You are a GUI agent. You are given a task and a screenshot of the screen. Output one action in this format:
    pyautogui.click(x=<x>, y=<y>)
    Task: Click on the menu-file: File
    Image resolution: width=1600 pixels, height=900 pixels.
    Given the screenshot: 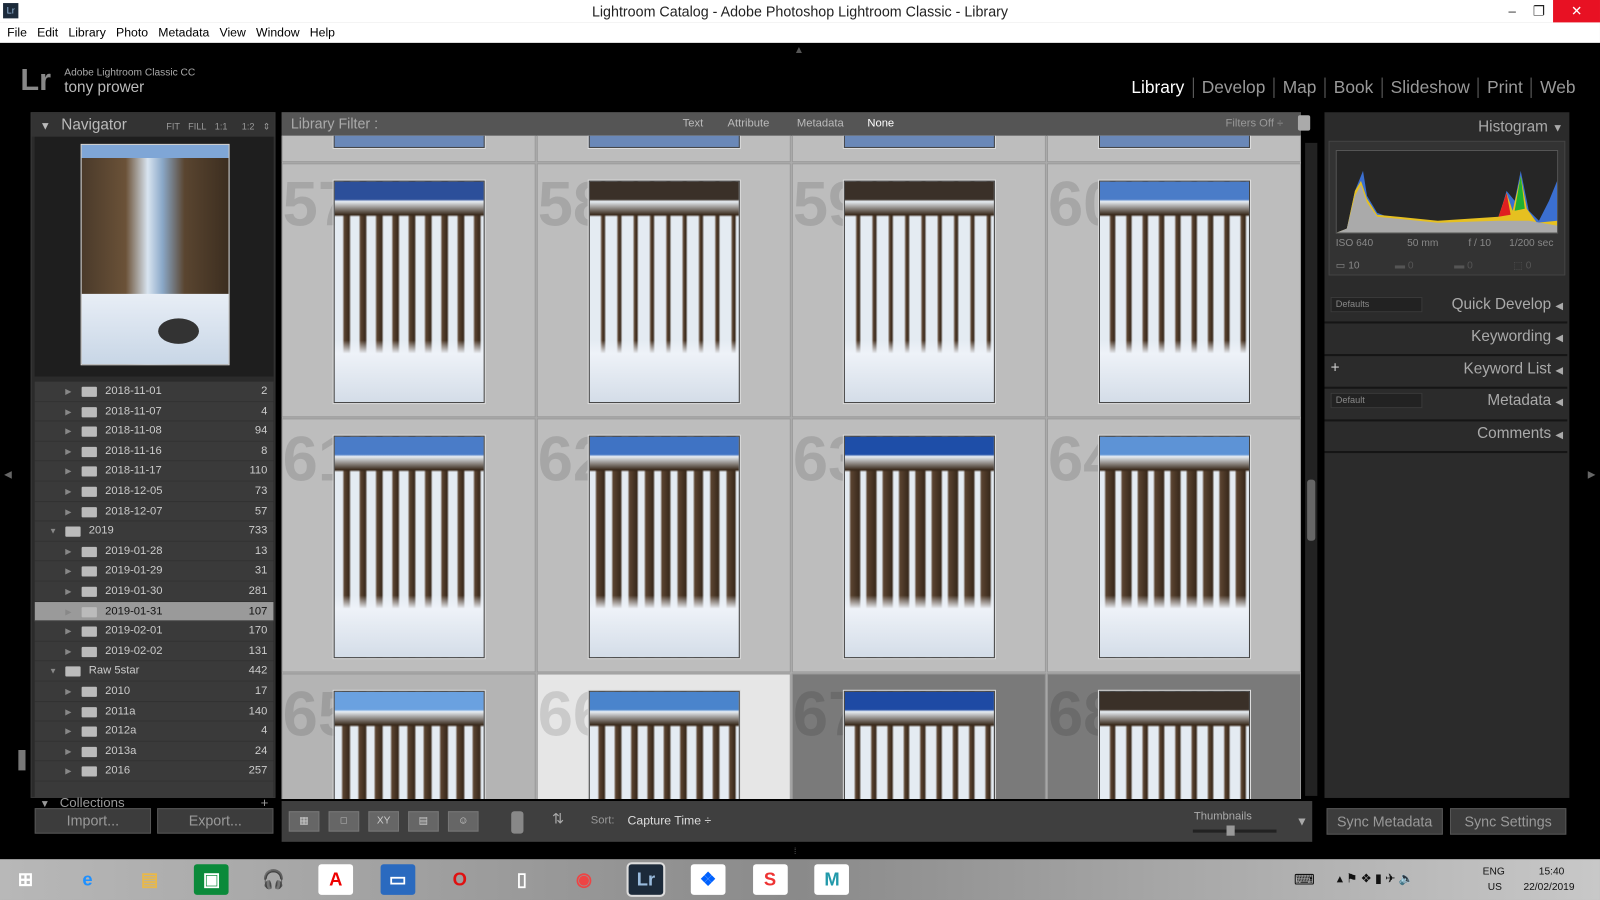 What is the action you would take?
    pyautogui.click(x=17, y=33)
    